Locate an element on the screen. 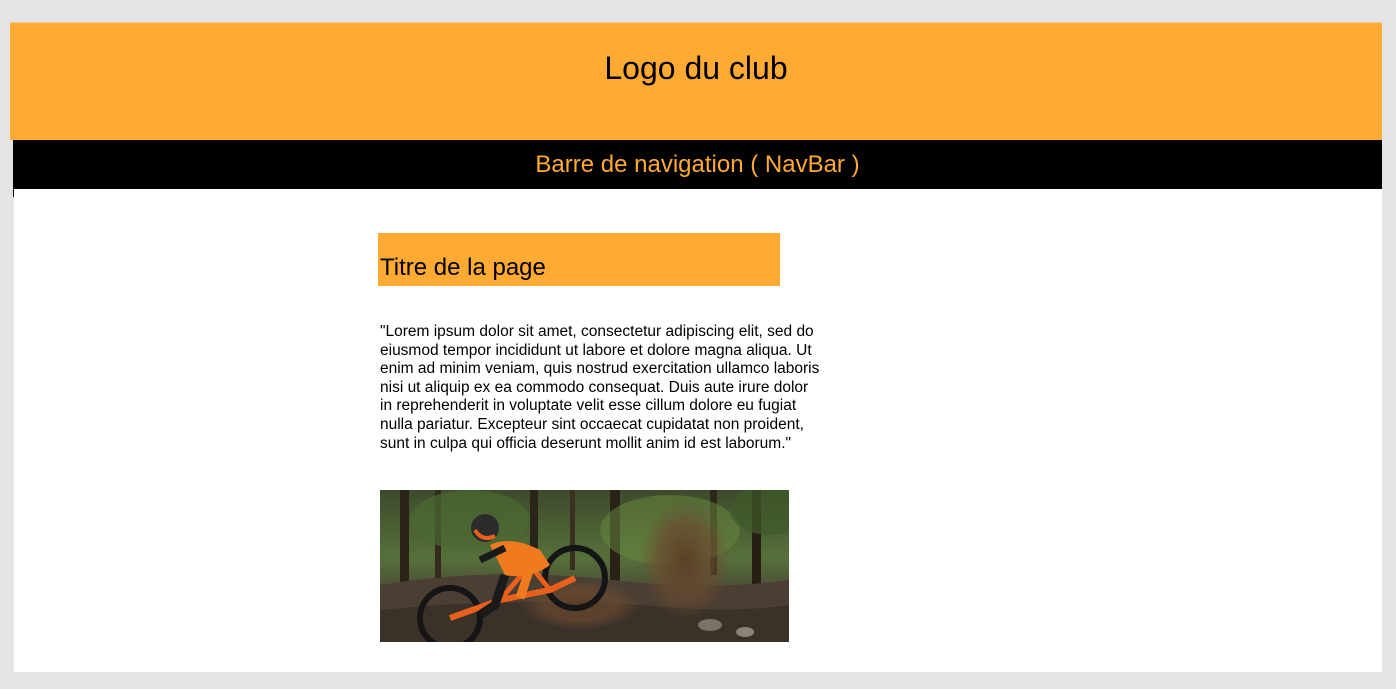  page-title: Titre de la page is located at coordinates (463, 267).